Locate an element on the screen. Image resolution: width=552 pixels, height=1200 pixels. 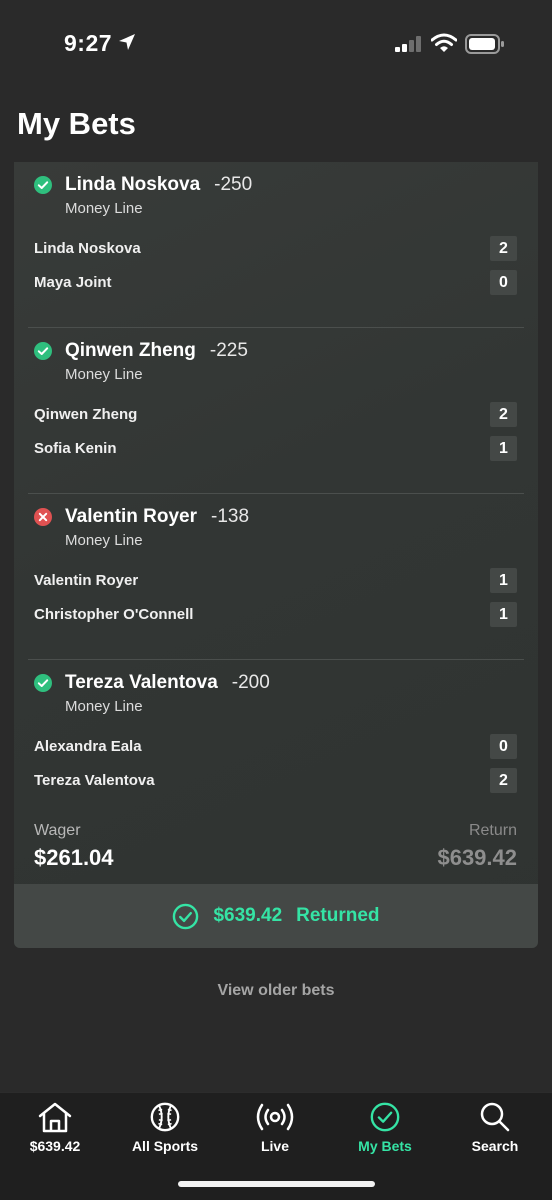
player-name: Alexandra Eala is located at coordinates (88, 746).